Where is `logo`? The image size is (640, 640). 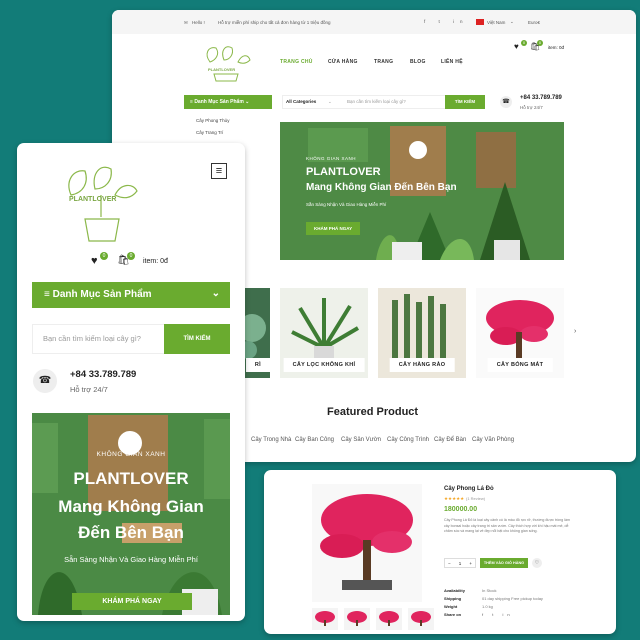
logo is located at coordinates (226, 61).